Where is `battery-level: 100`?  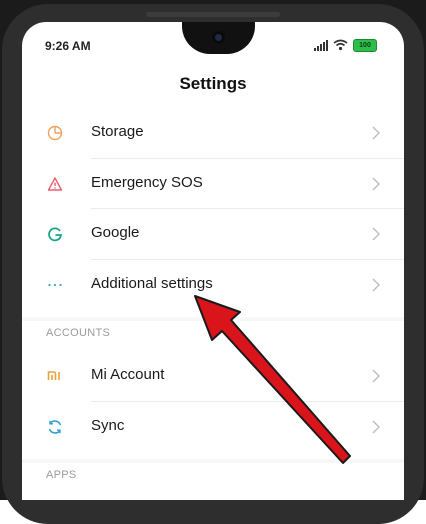
battery-level: 100 is located at coordinates (365, 45).